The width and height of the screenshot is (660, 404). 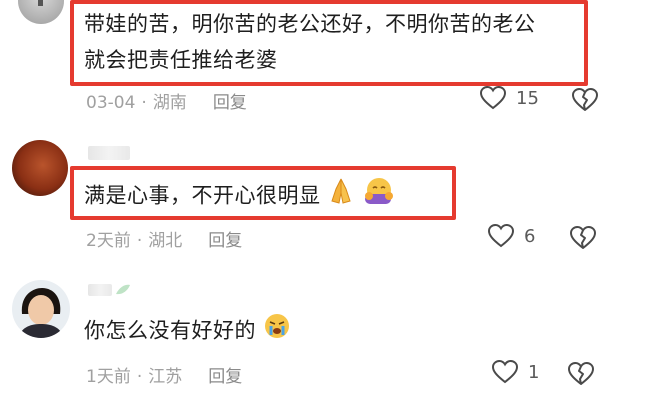 I want to click on comment-text: 满是心事，不开心很明显, so click(x=239, y=196).